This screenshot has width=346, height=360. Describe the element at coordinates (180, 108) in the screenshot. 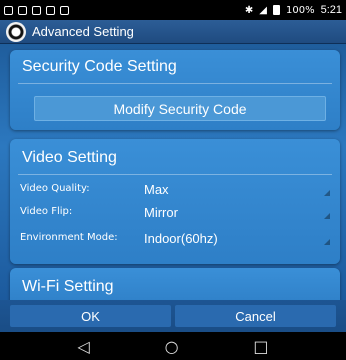

I see `modify-security-code-button: Modify Security Code` at that location.